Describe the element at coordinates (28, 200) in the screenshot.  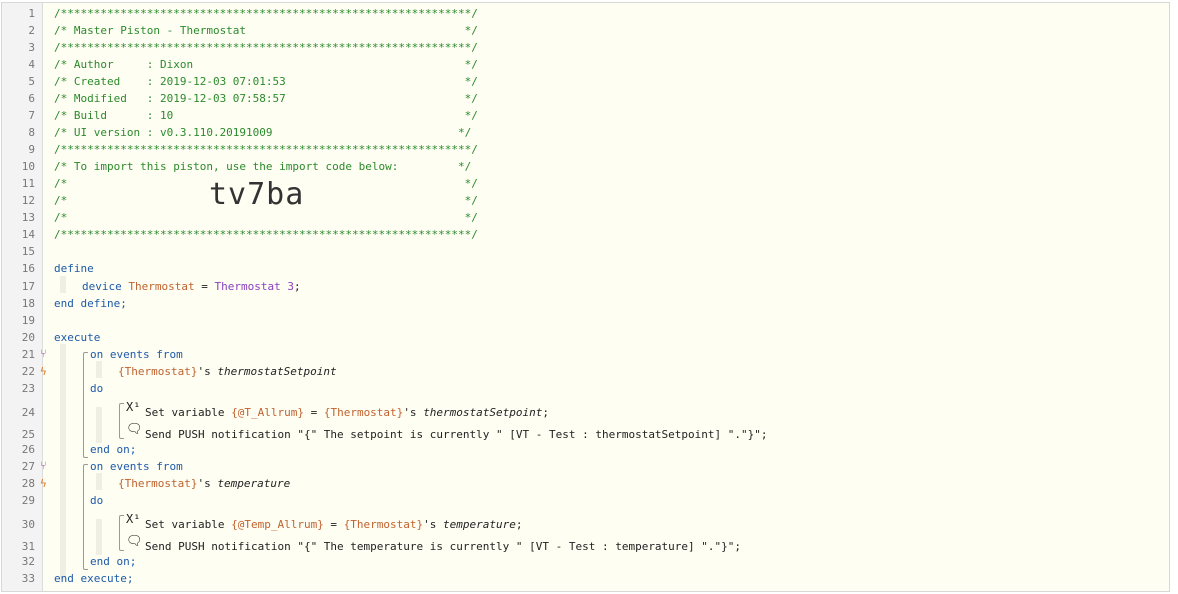
I see `line-number: 12` at that location.